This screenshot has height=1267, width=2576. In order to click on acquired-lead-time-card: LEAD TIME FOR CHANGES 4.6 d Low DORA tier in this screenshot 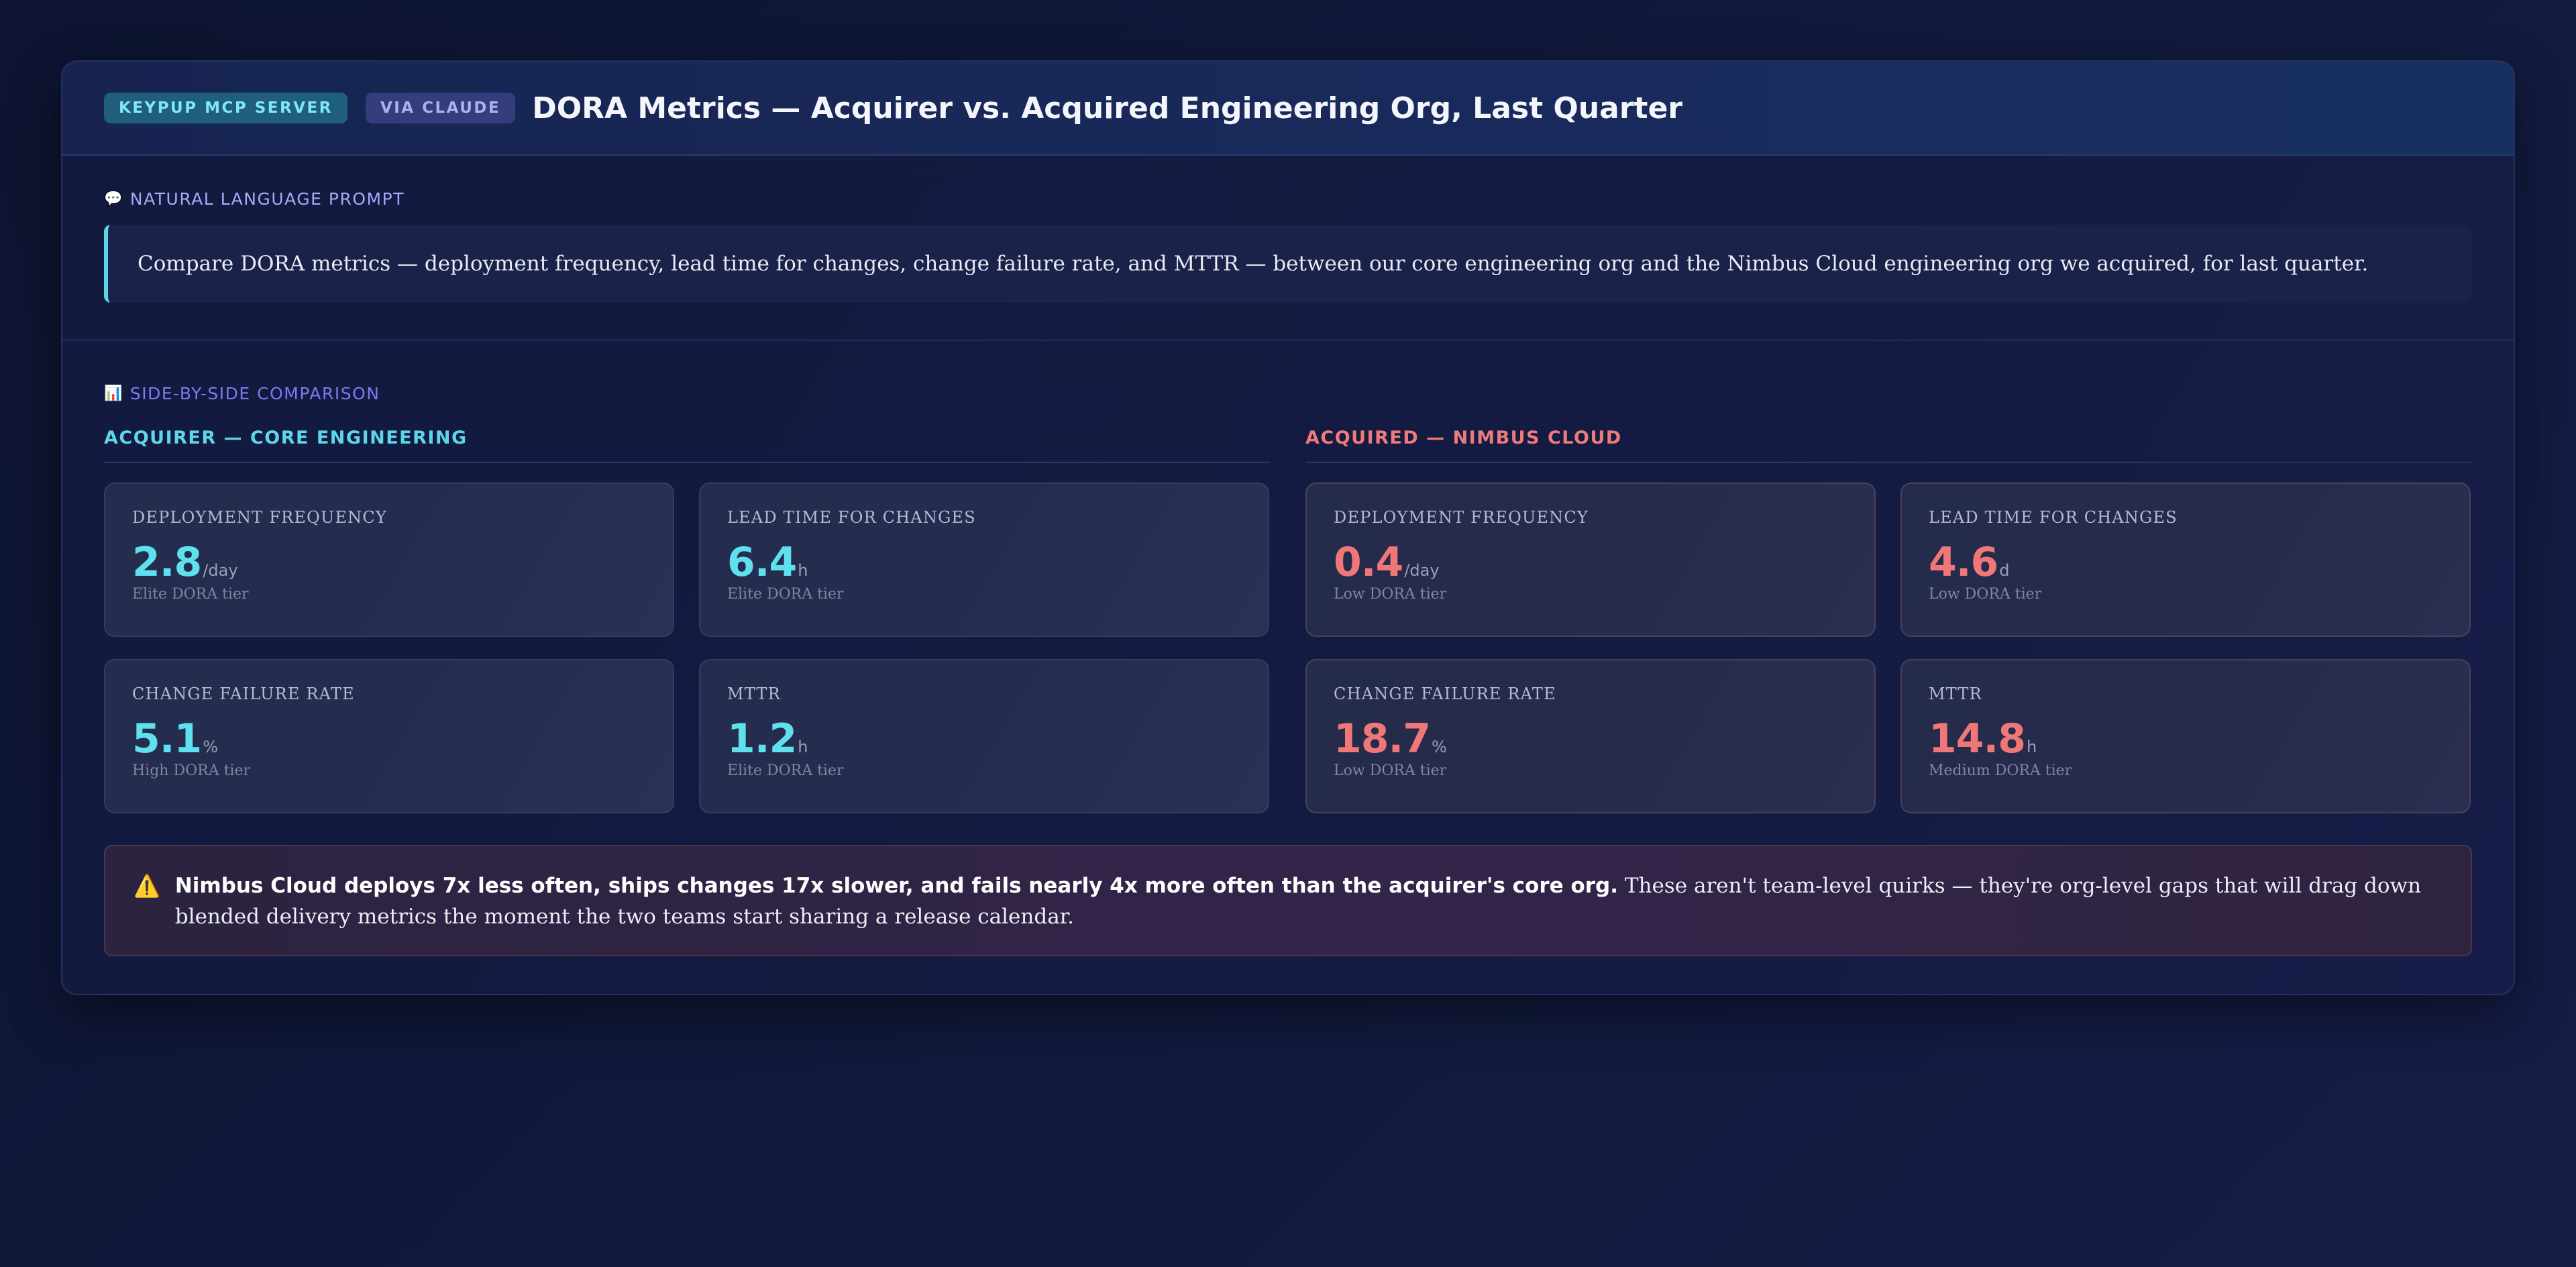, I will do `click(2185, 560)`.